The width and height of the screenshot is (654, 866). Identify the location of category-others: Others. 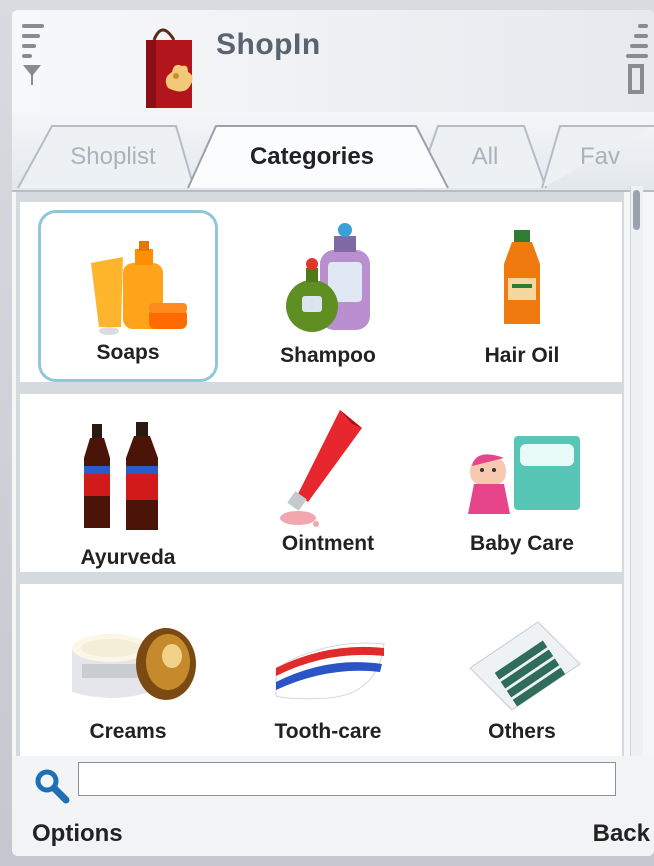
(522, 672).